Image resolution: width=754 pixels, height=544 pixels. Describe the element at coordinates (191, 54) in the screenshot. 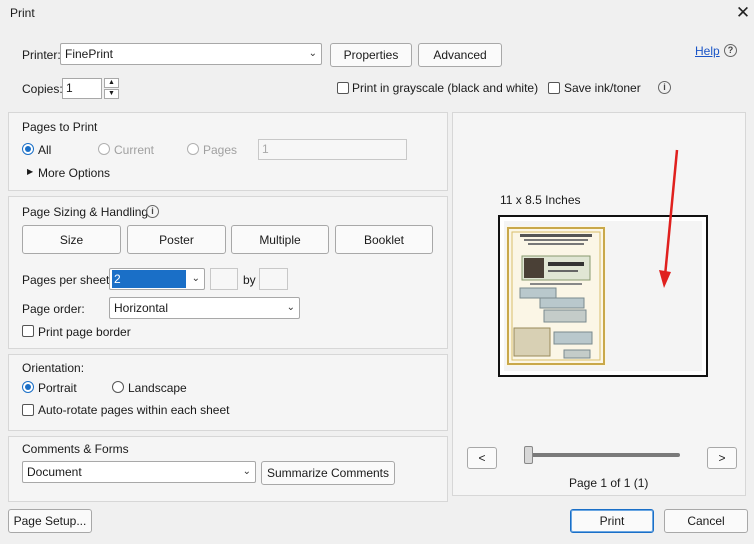

I see `printer-select: FinePrint ⌄` at that location.